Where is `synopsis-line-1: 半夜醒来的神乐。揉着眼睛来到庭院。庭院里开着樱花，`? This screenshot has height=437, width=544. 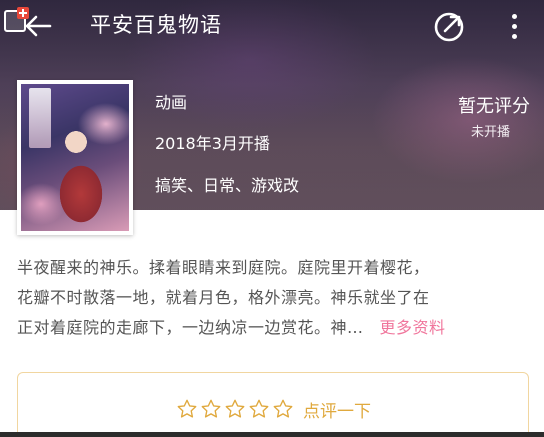
synopsis-line-1: 半夜醒来的神乐。揉着眼睛来到庭院。庭院里开着樱花， is located at coordinates (223, 267).